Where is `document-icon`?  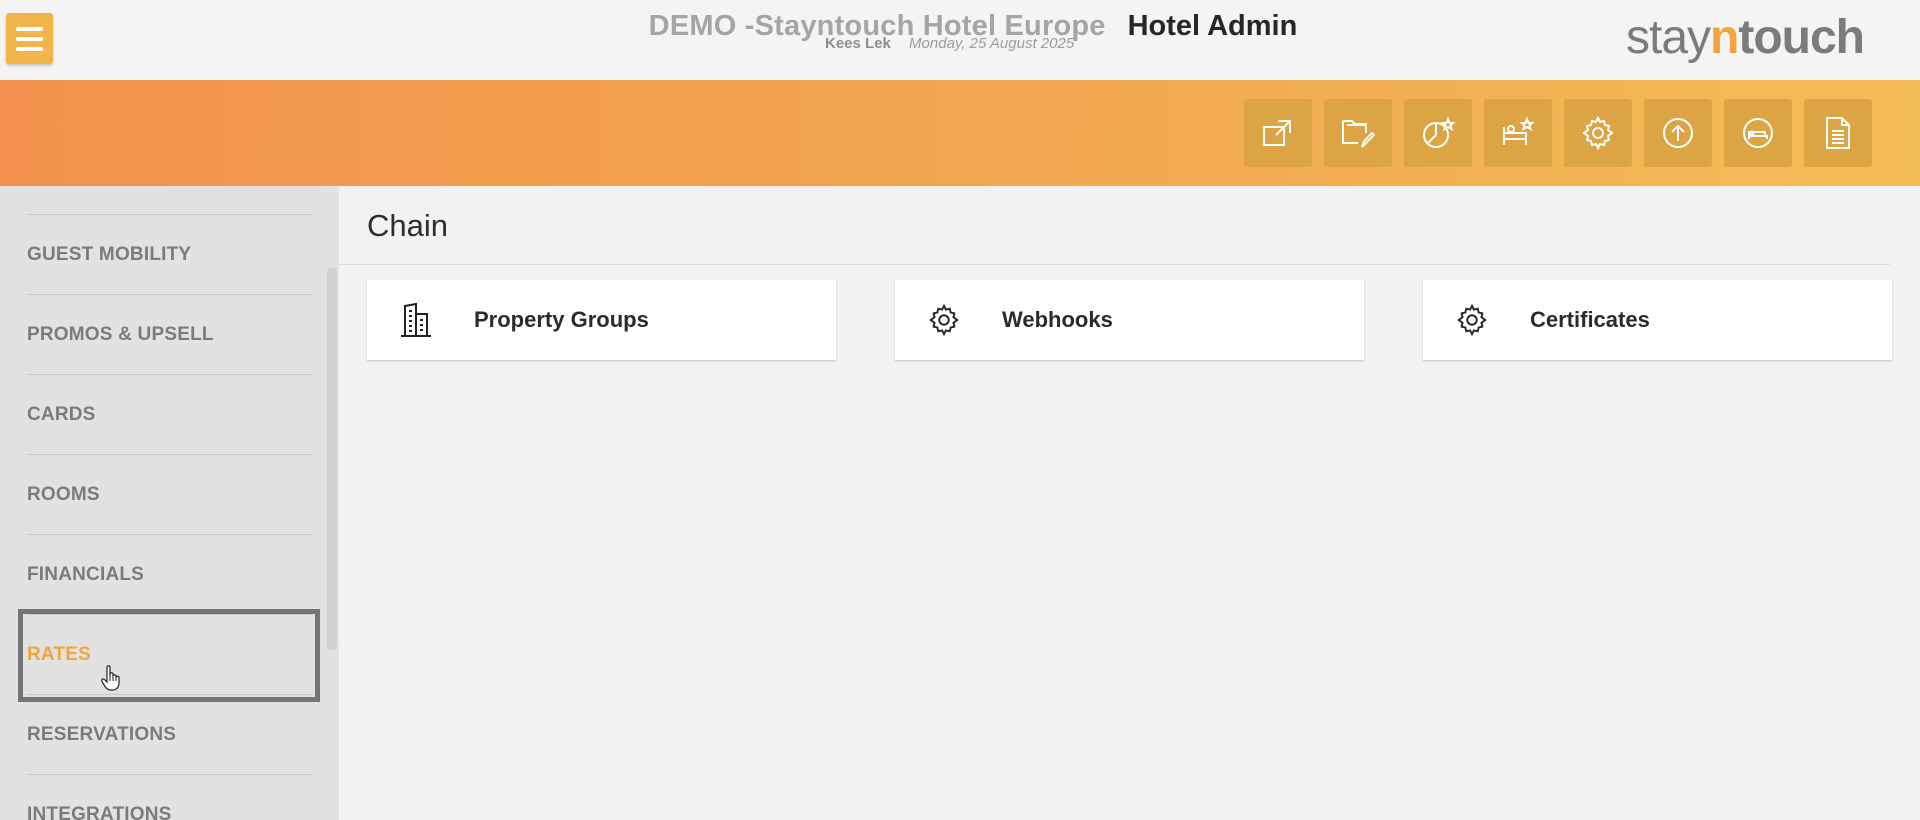 document-icon is located at coordinates (1838, 133).